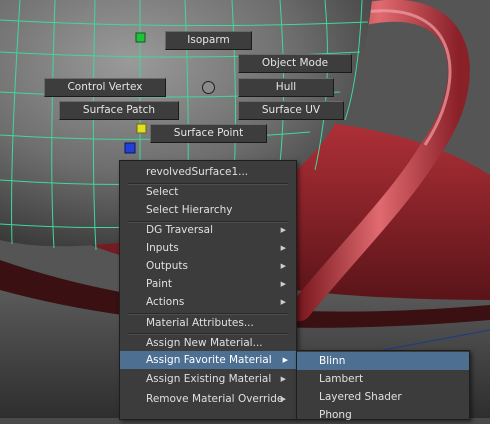 The height and width of the screenshot is (424, 490). Describe the element at coordinates (208, 266) in the screenshot. I see `outputs-item: Outputs ▶` at that location.